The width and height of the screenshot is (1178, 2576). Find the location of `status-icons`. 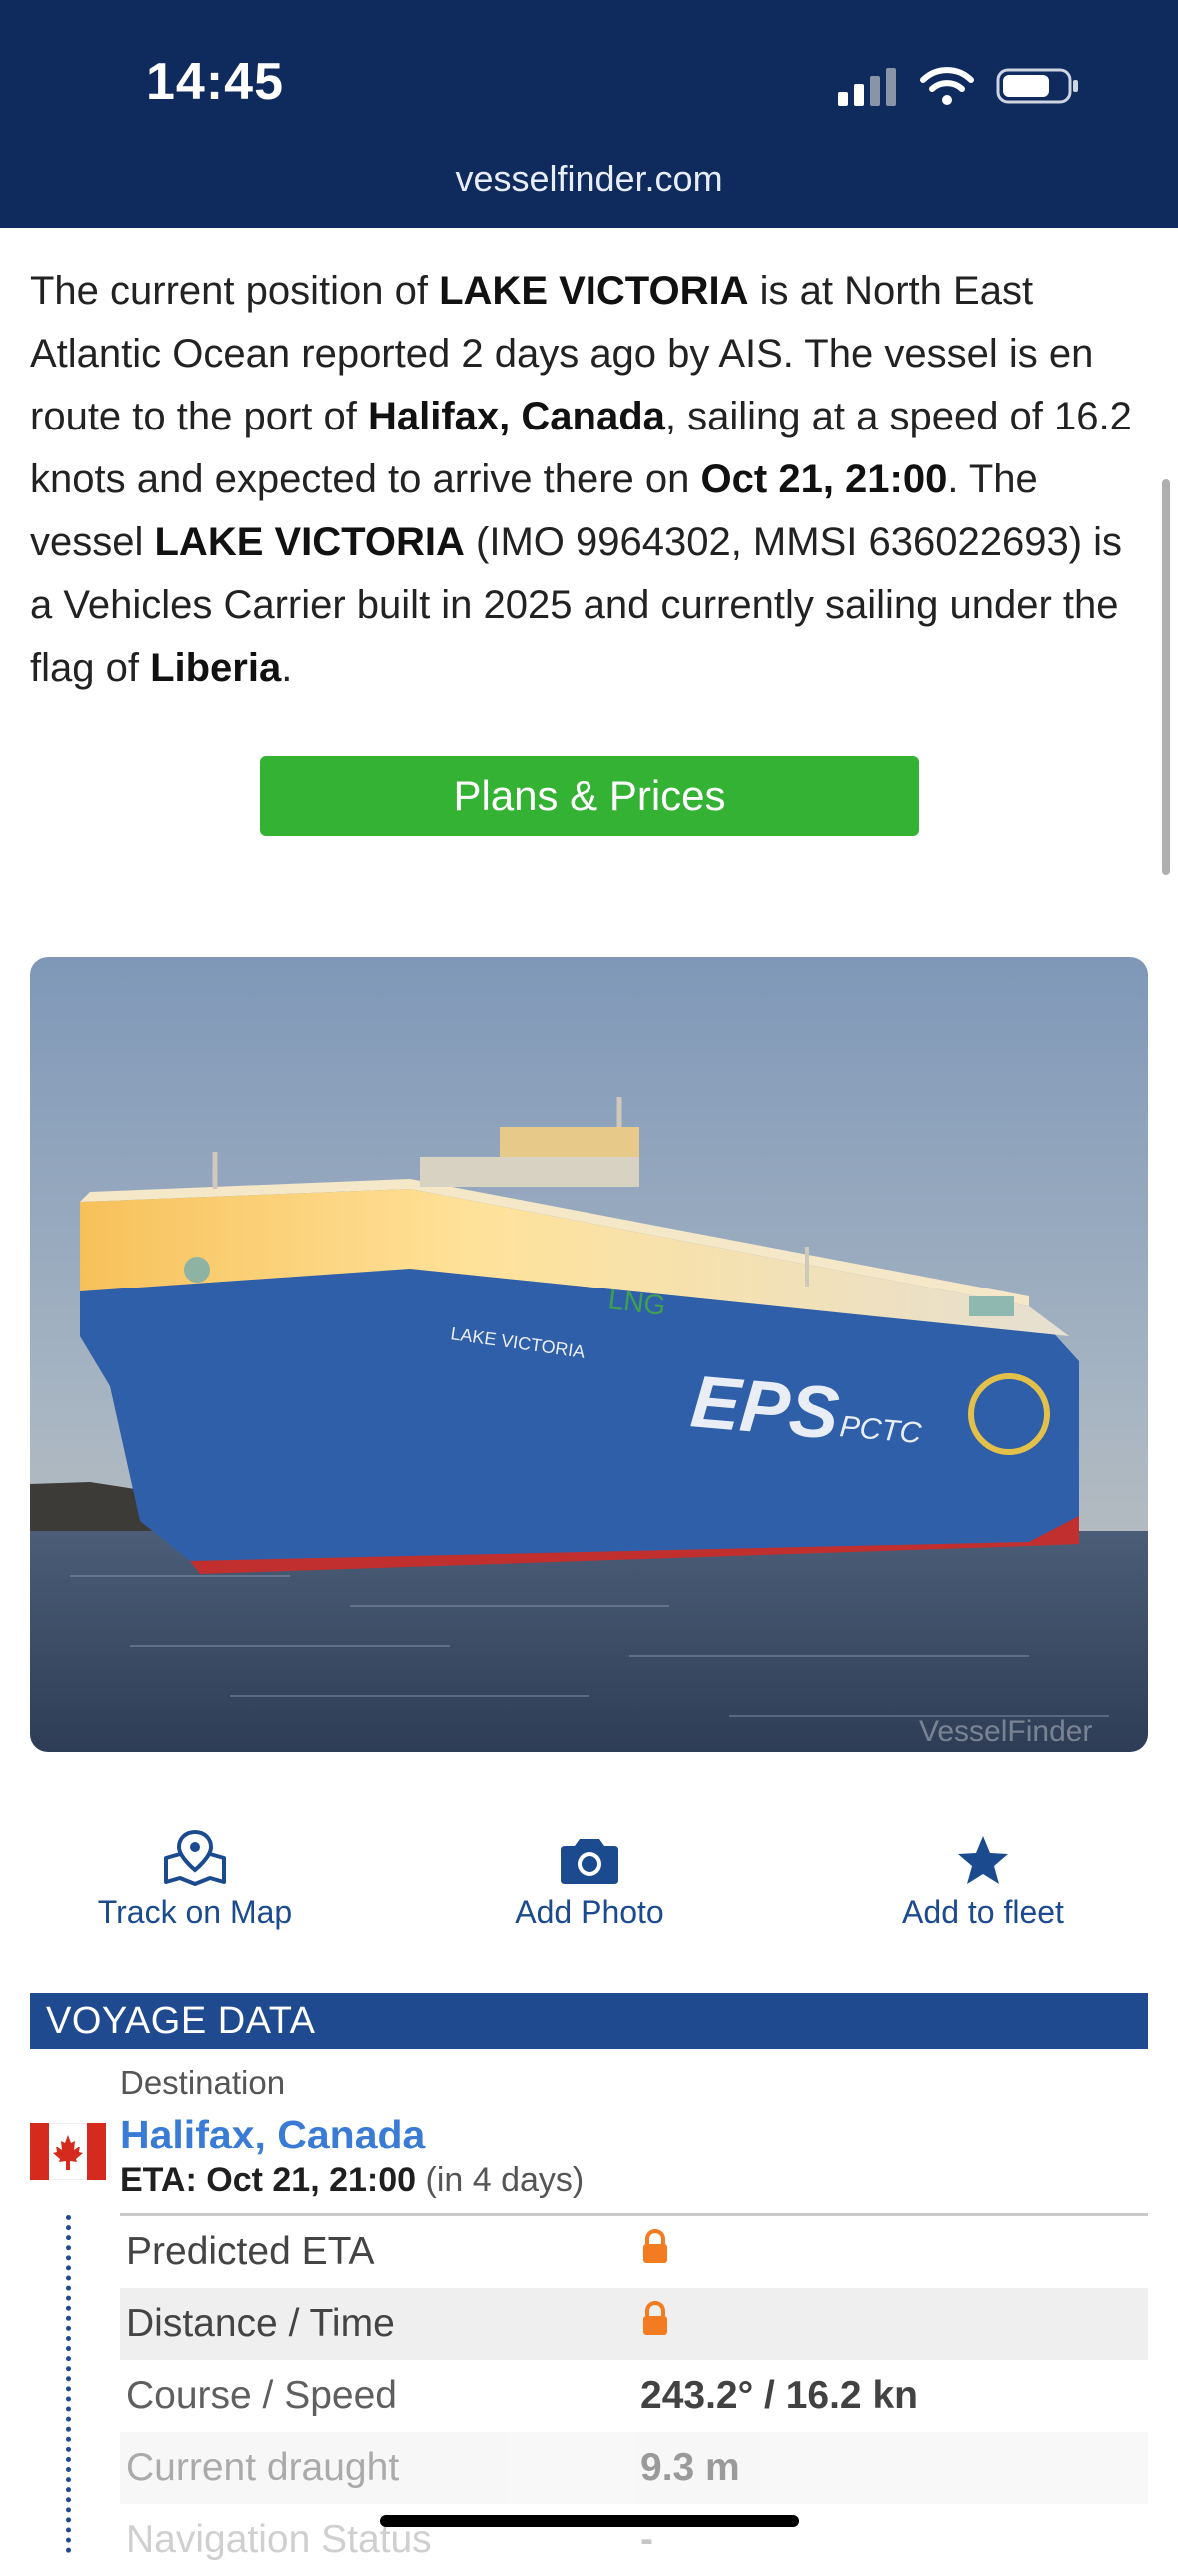

status-icons is located at coordinates (959, 86).